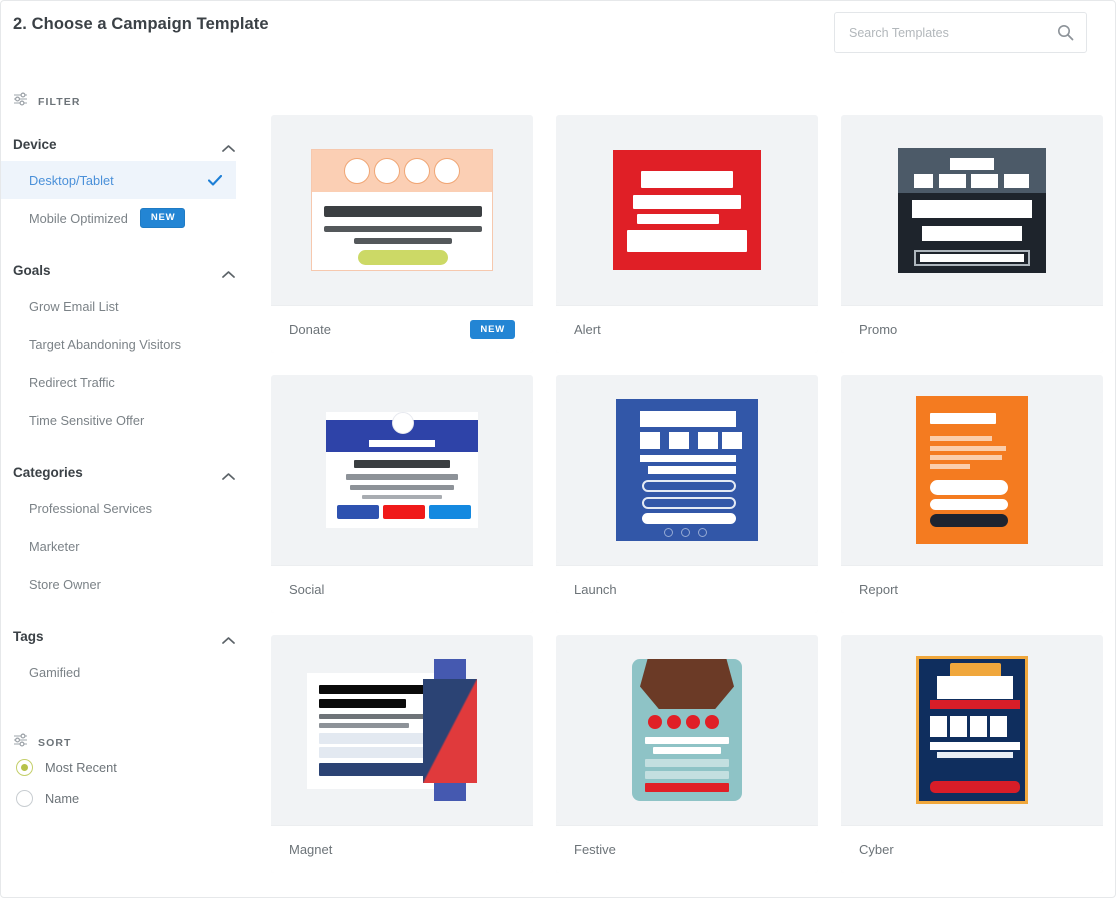  I want to click on facet-categories-header: Categories, so click(135, 472).